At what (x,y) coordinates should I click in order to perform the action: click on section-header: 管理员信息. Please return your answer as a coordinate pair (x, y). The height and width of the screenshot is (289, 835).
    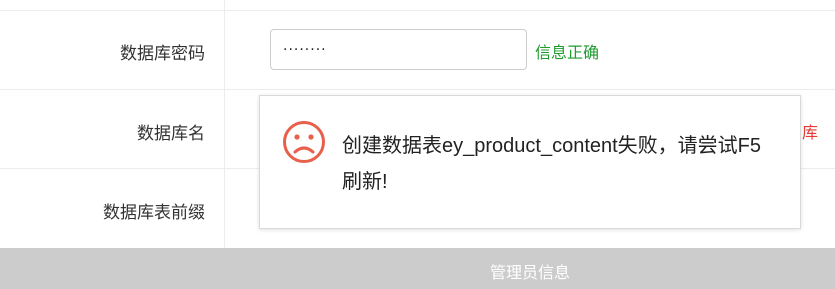
    Looking at the image, I should click on (417, 268).